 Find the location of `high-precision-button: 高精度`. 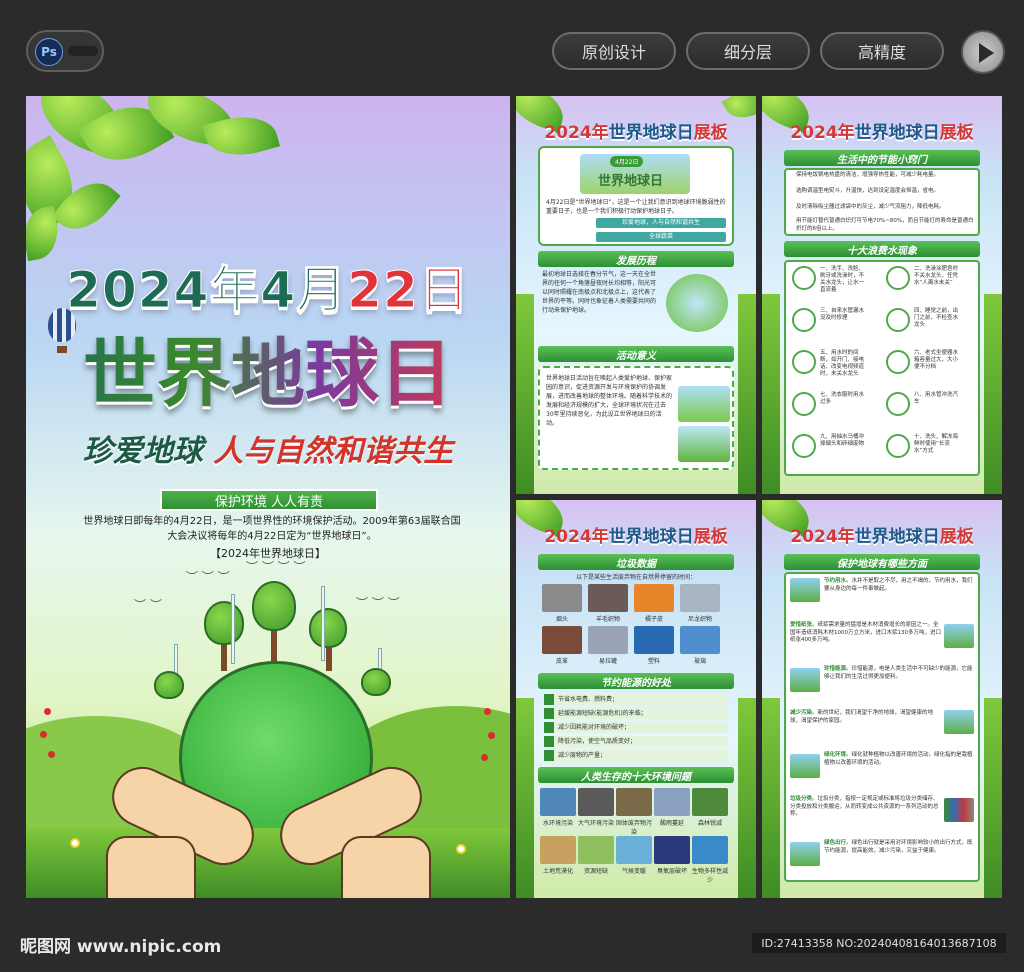

high-precision-button: 高精度 is located at coordinates (882, 51).